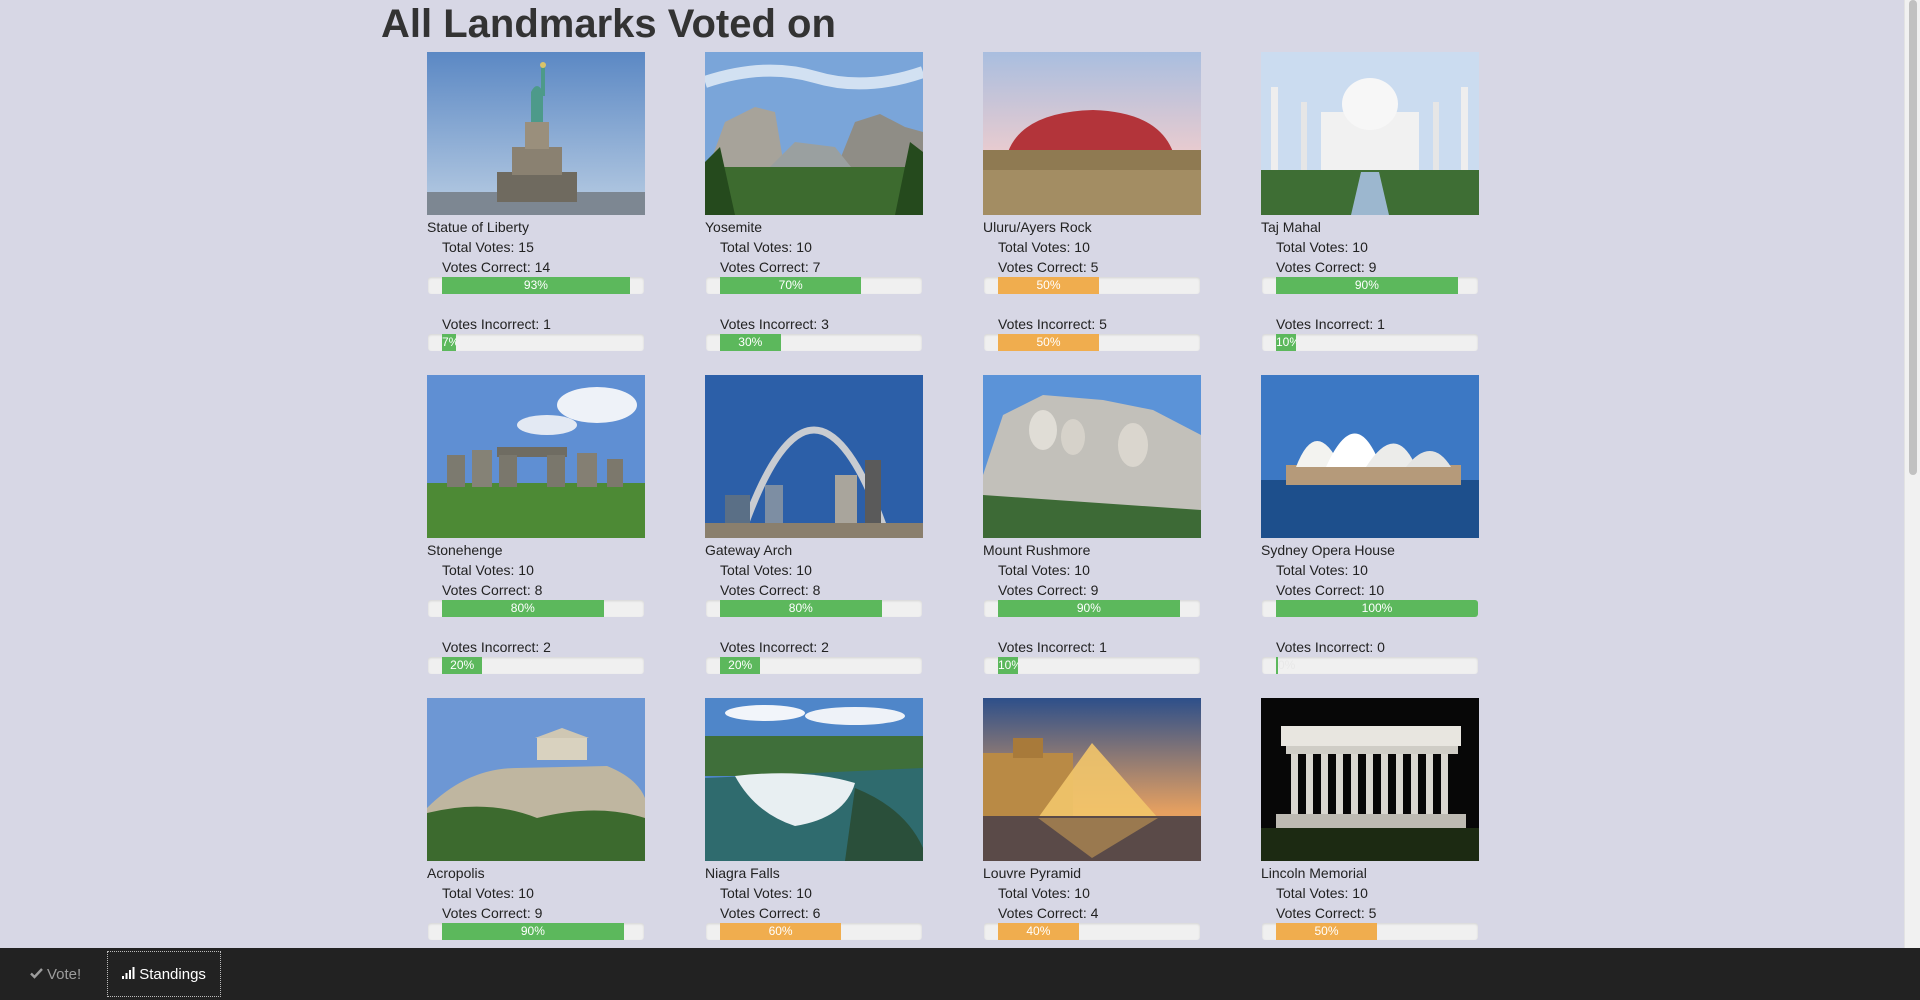 This screenshot has height=1000, width=1920. I want to click on checkmark-icon, so click(36, 974).